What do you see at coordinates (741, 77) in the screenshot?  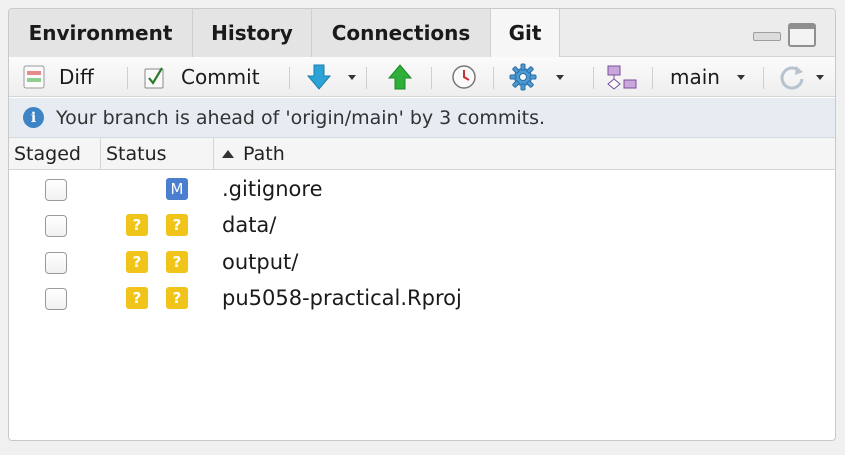 I see `branch-dropdown-chevron-down-icon` at bounding box center [741, 77].